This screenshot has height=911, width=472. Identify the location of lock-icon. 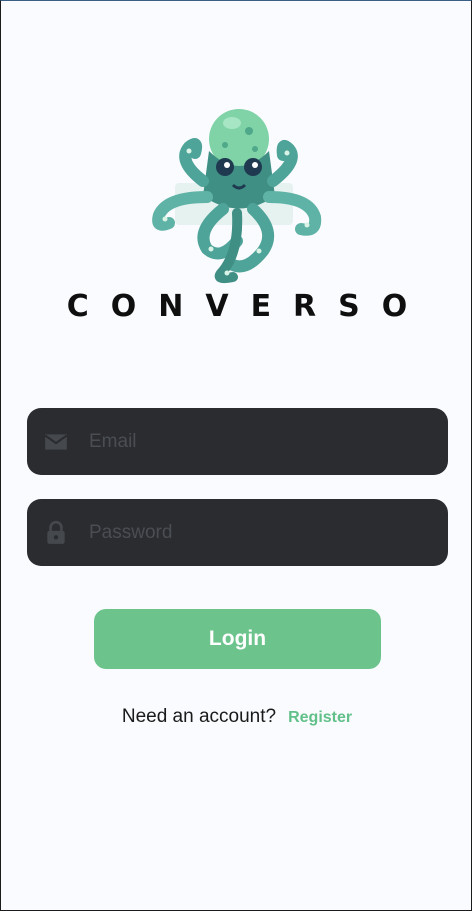
(56, 532).